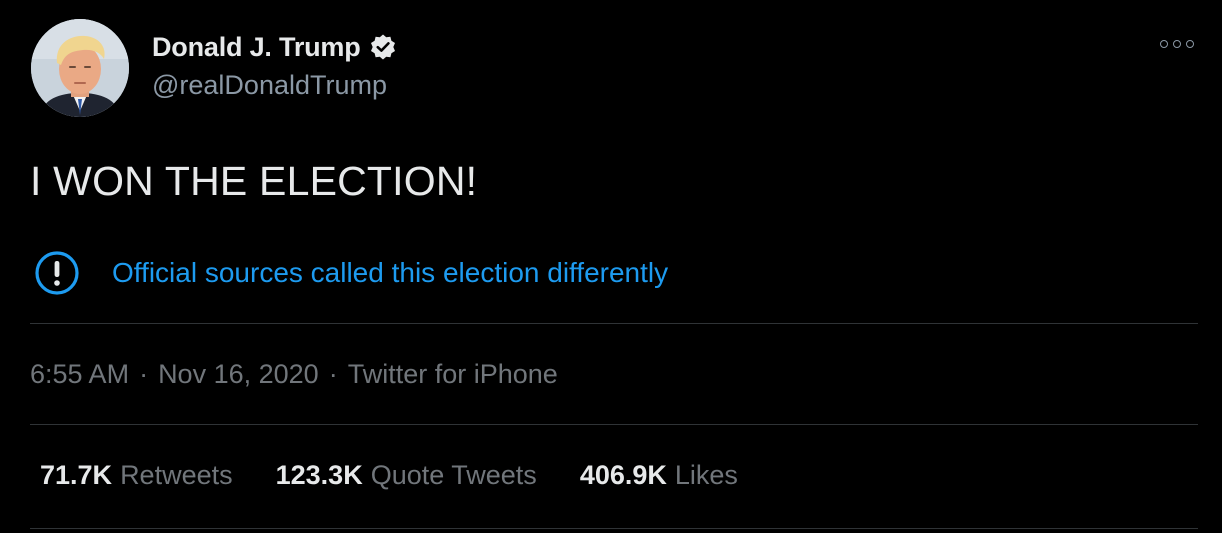 The height and width of the screenshot is (533, 1222). I want to click on avatar-image, so click(80, 68).